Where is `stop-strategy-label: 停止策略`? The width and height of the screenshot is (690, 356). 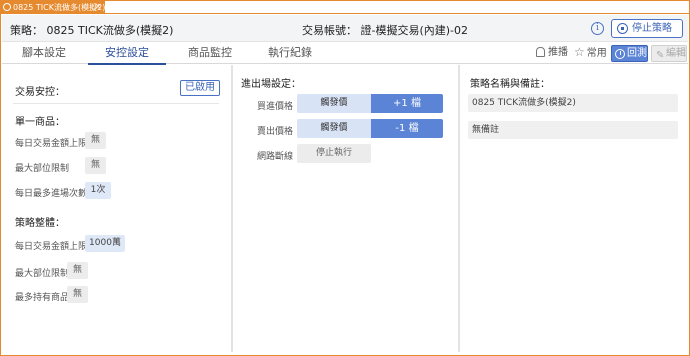 stop-strategy-label: 停止策略 is located at coordinates (652, 28).